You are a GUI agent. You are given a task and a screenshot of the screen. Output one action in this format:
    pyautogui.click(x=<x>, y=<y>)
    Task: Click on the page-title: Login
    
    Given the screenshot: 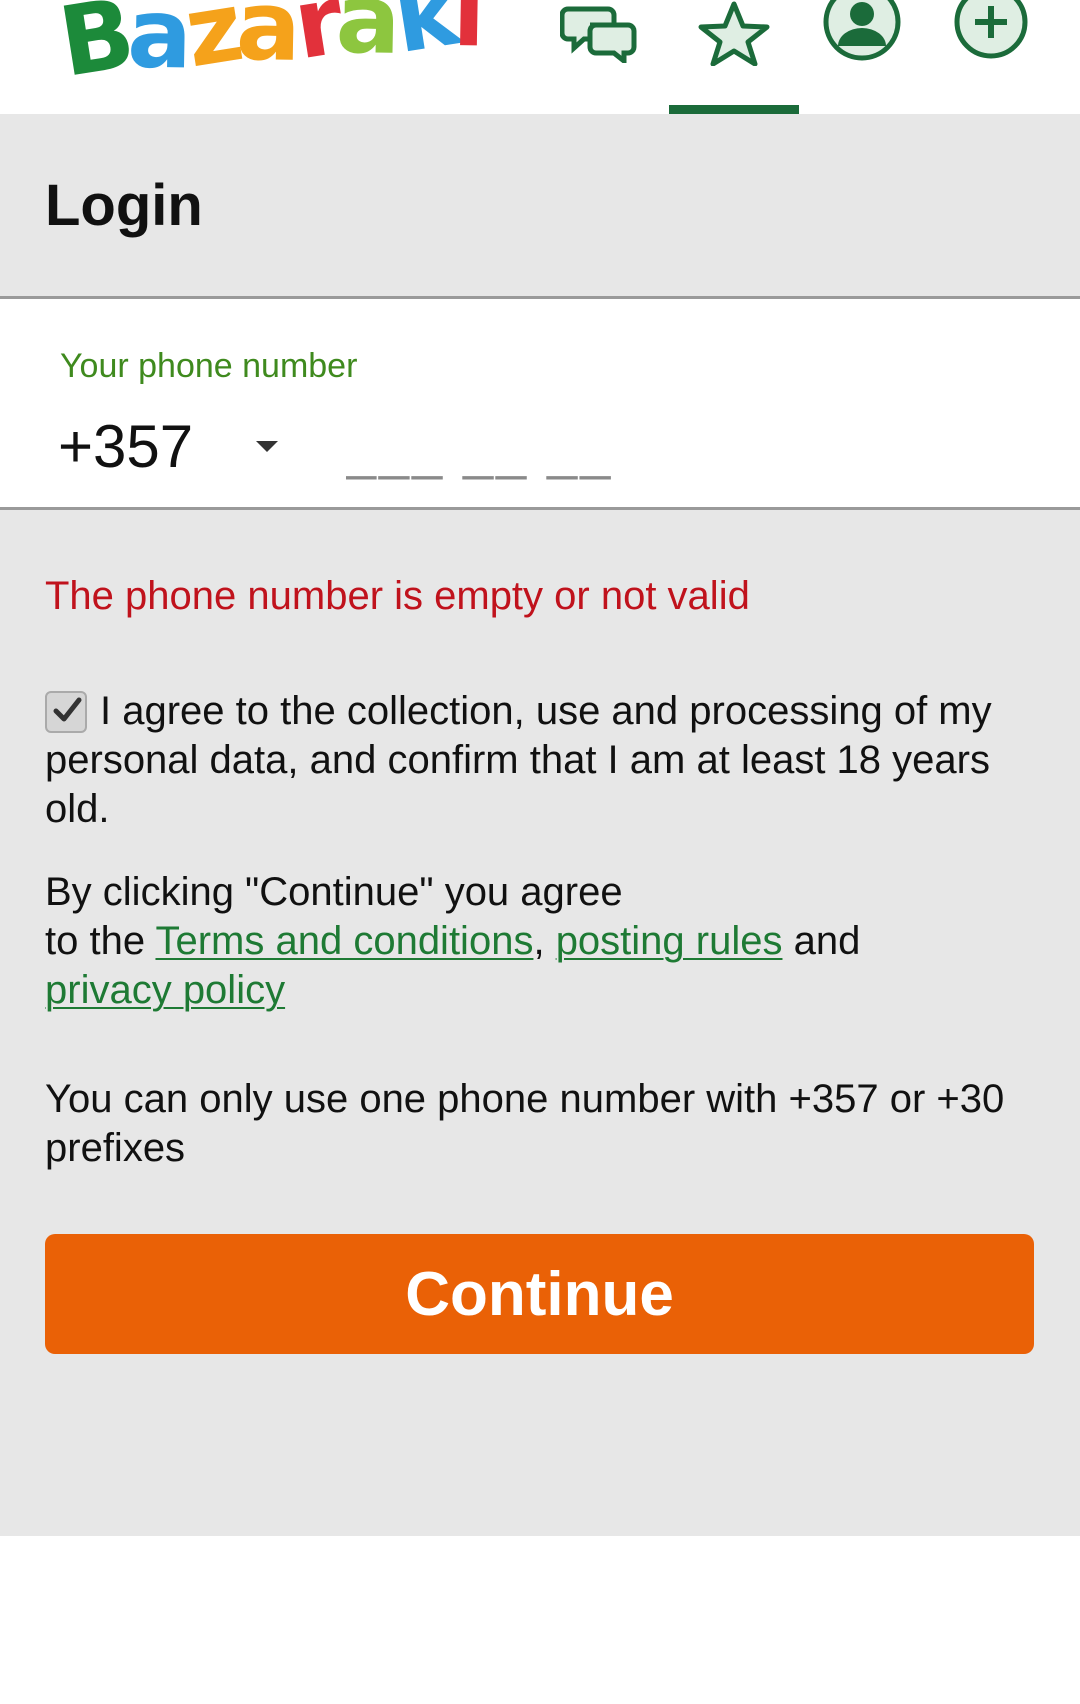 What is the action you would take?
    pyautogui.click(x=124, y=205)
    